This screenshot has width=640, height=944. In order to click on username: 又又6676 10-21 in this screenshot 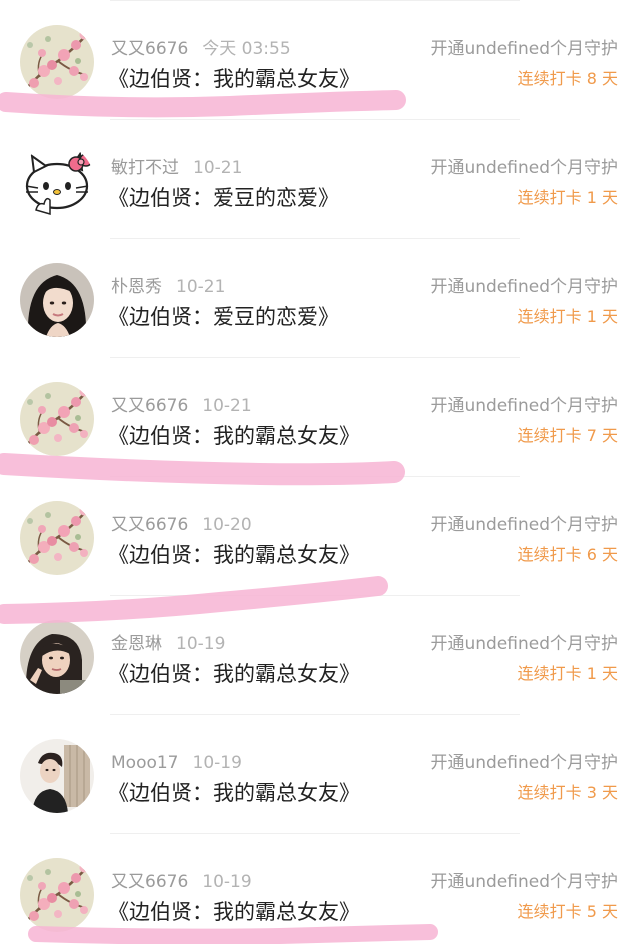, I will do `click(181, 406)`.